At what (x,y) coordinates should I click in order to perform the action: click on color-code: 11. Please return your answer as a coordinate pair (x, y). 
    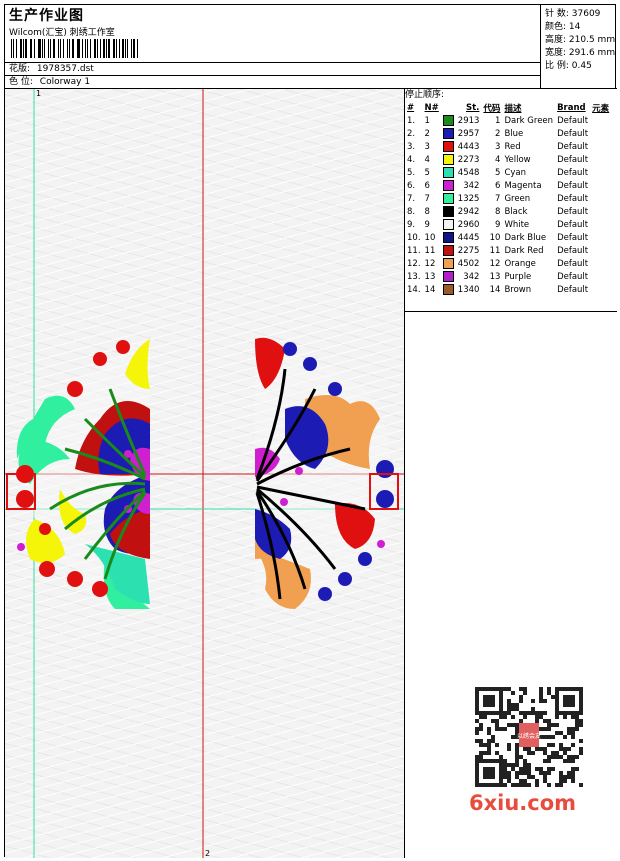
    Looking at the image, I should click on (495, 250).